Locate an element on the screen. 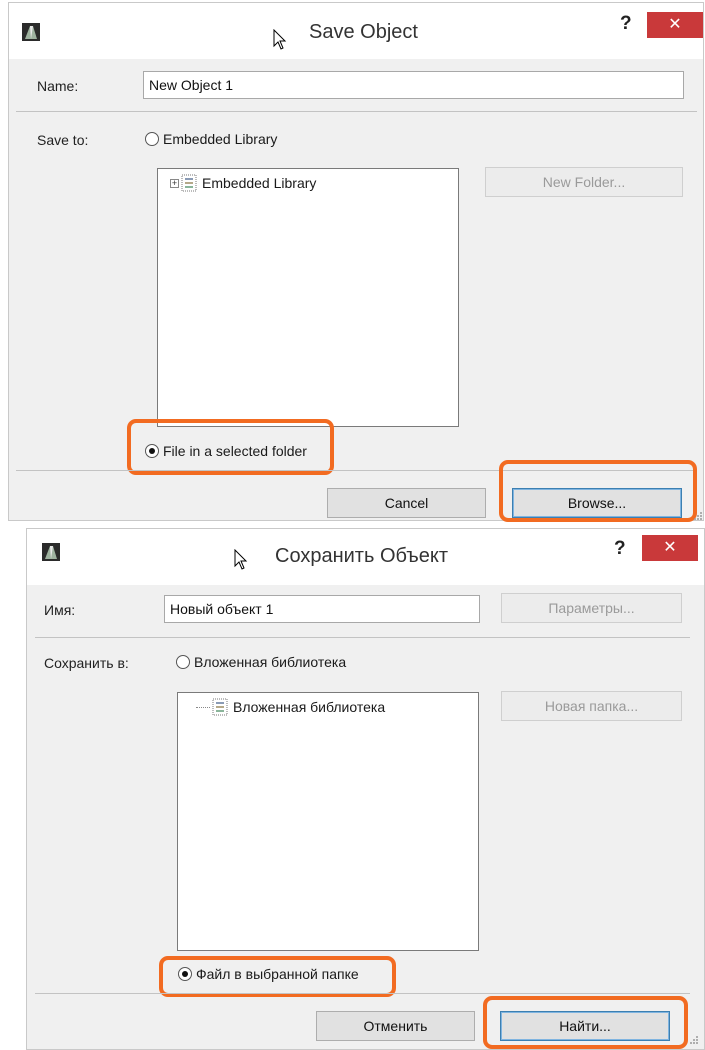 The image size is (705, 1050). dialog-title: Save Object is located at coordinates (363, 32).